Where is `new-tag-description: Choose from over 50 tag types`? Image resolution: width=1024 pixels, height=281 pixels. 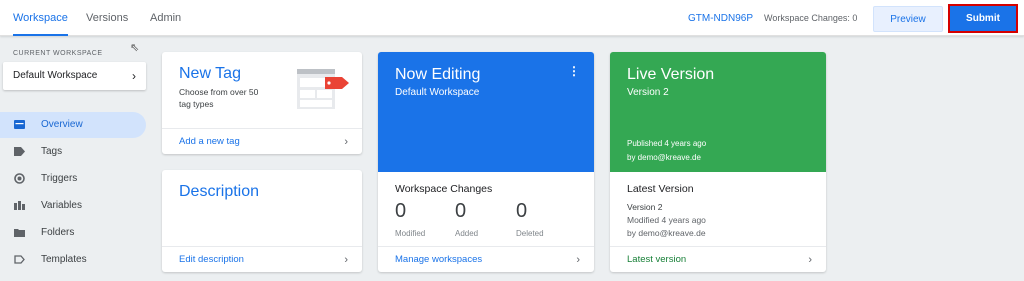 new-tag-description: Choose from over 50 tag types is located at coordinates (219, 98).